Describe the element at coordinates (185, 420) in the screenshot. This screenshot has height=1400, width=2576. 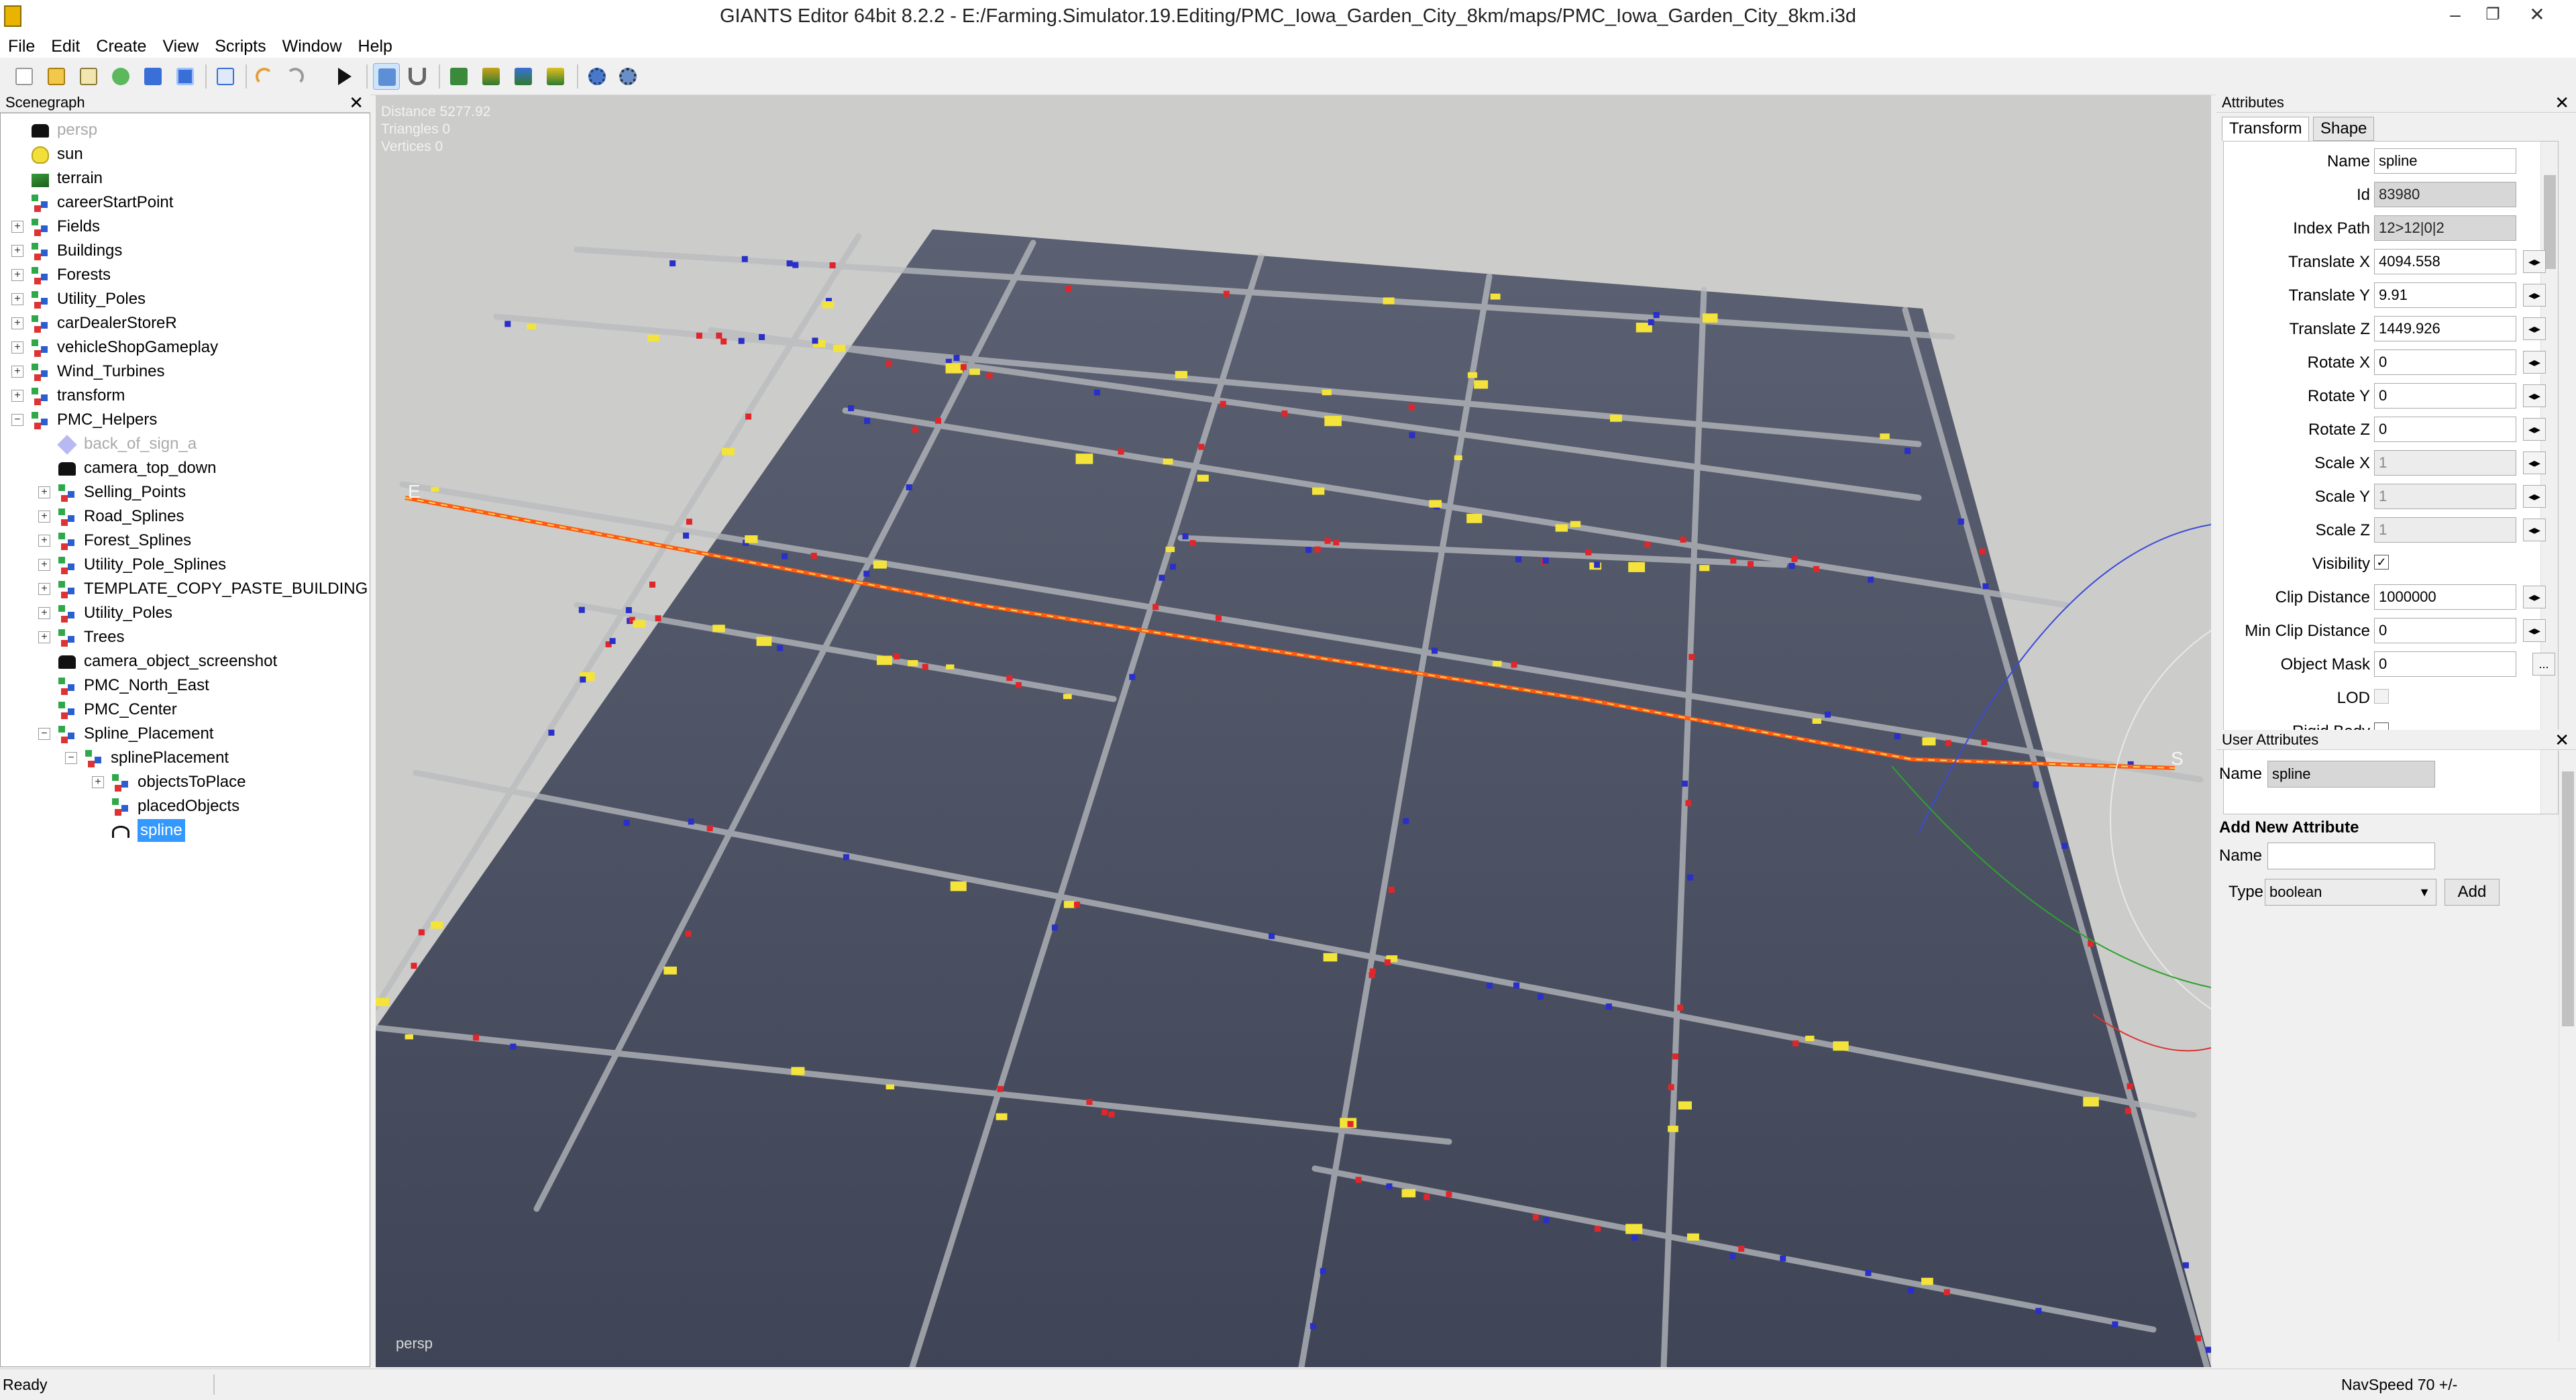
I see `scenegraph-node: − PMC_Helpers` at that location.